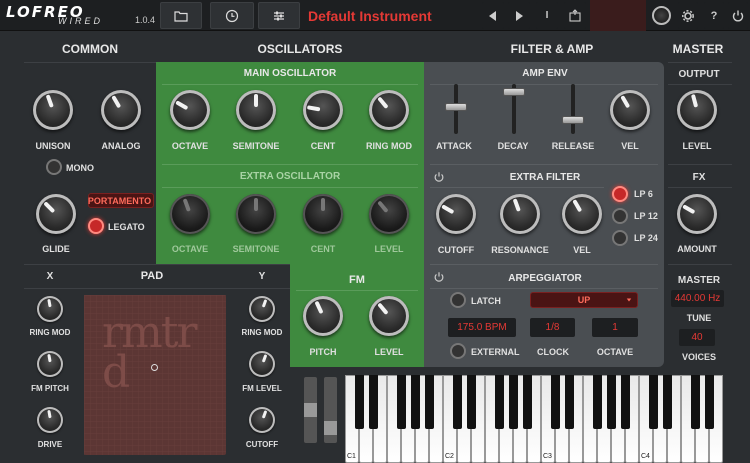  What do you see at coordinates (582, 214) in the screenshot?
I see `filter-vel-knob` at bounding box center [582, 214].